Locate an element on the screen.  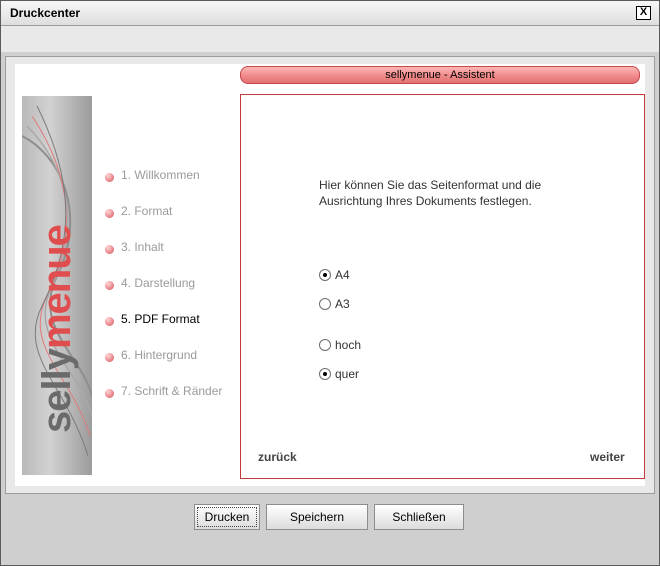
window-title: Druckcenter is located at coordinates (45, 13).